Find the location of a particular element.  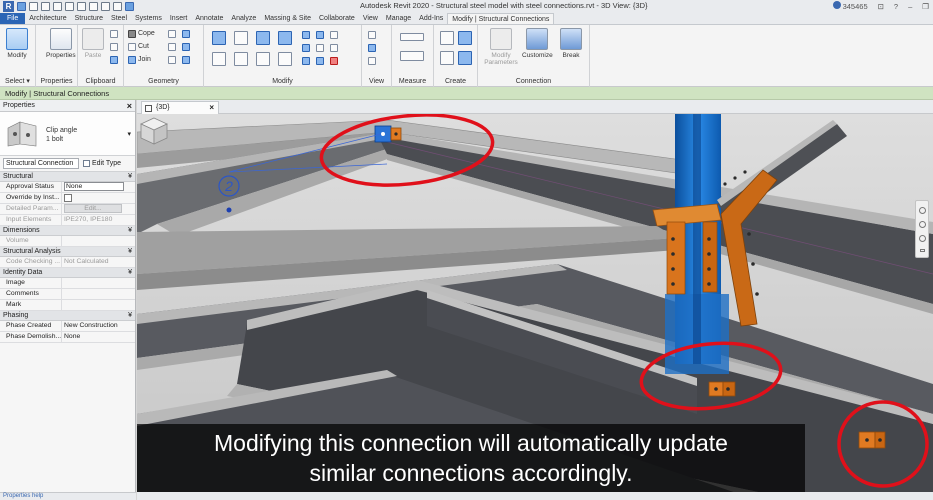

cut-icon is located at coordinates (114, 34).